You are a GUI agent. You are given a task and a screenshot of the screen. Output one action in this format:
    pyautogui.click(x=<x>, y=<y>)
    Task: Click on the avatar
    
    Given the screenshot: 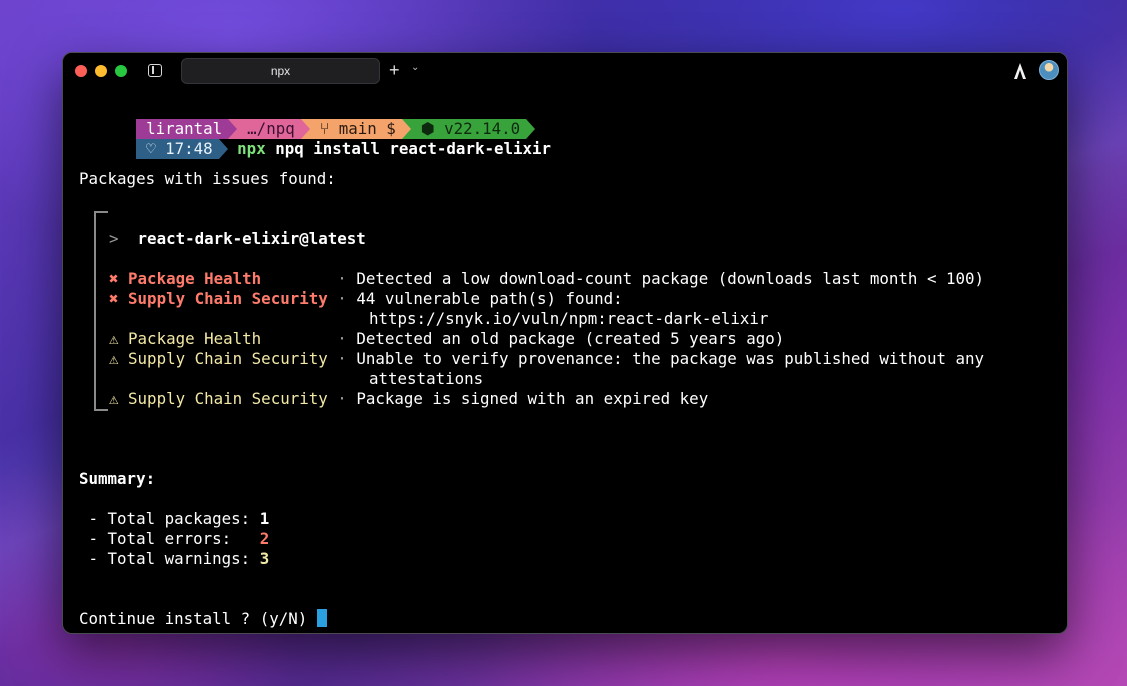 What is the action you would take?
    pyautogui.click(x=1049, y=70)
    